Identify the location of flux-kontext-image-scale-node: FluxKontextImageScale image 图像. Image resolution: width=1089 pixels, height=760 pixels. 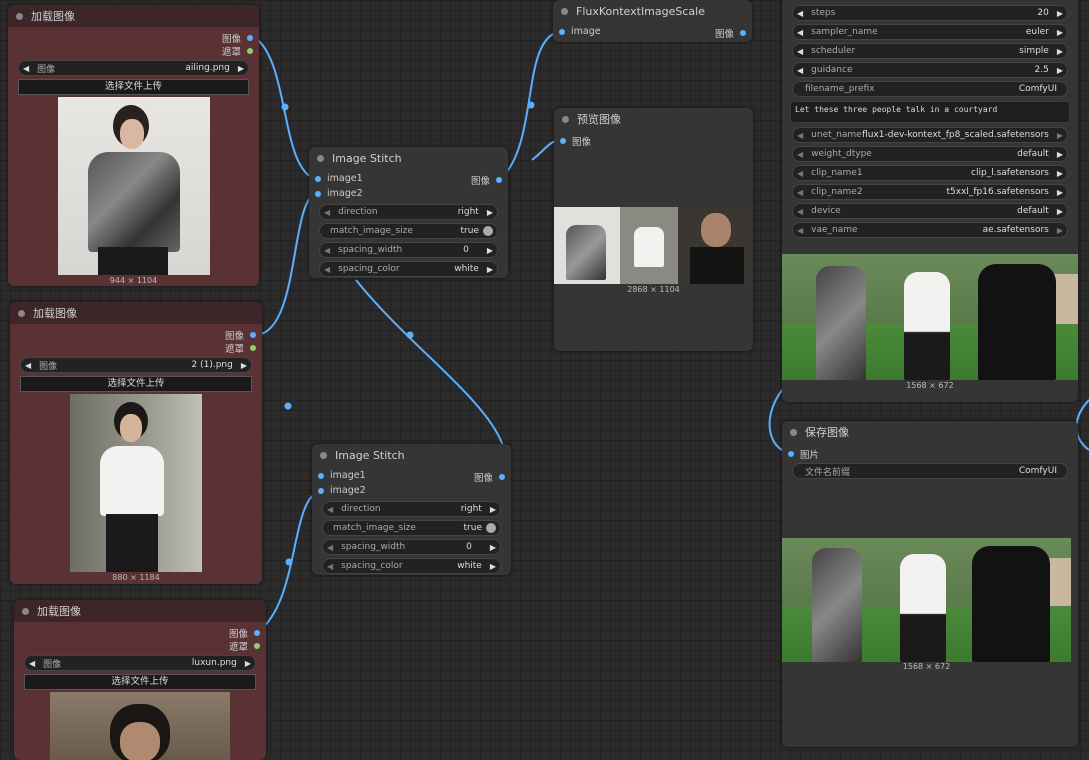
(652, 21).